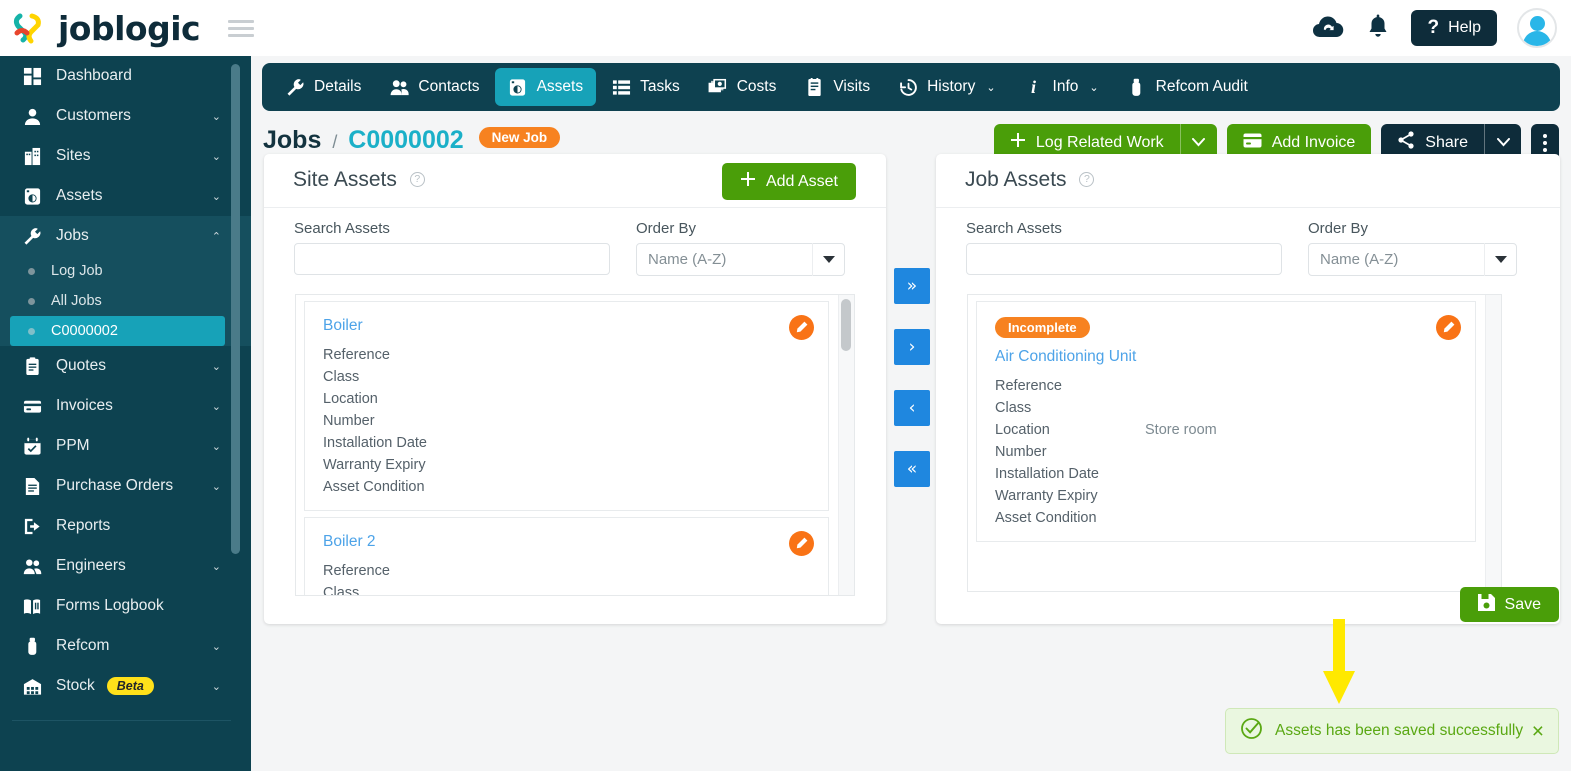 The height and width of the screenshot is (771, 1571). Describe the element at coordinates (566, 355) in the screenshot. I see `asset-attribute-row: Reference` at that location.